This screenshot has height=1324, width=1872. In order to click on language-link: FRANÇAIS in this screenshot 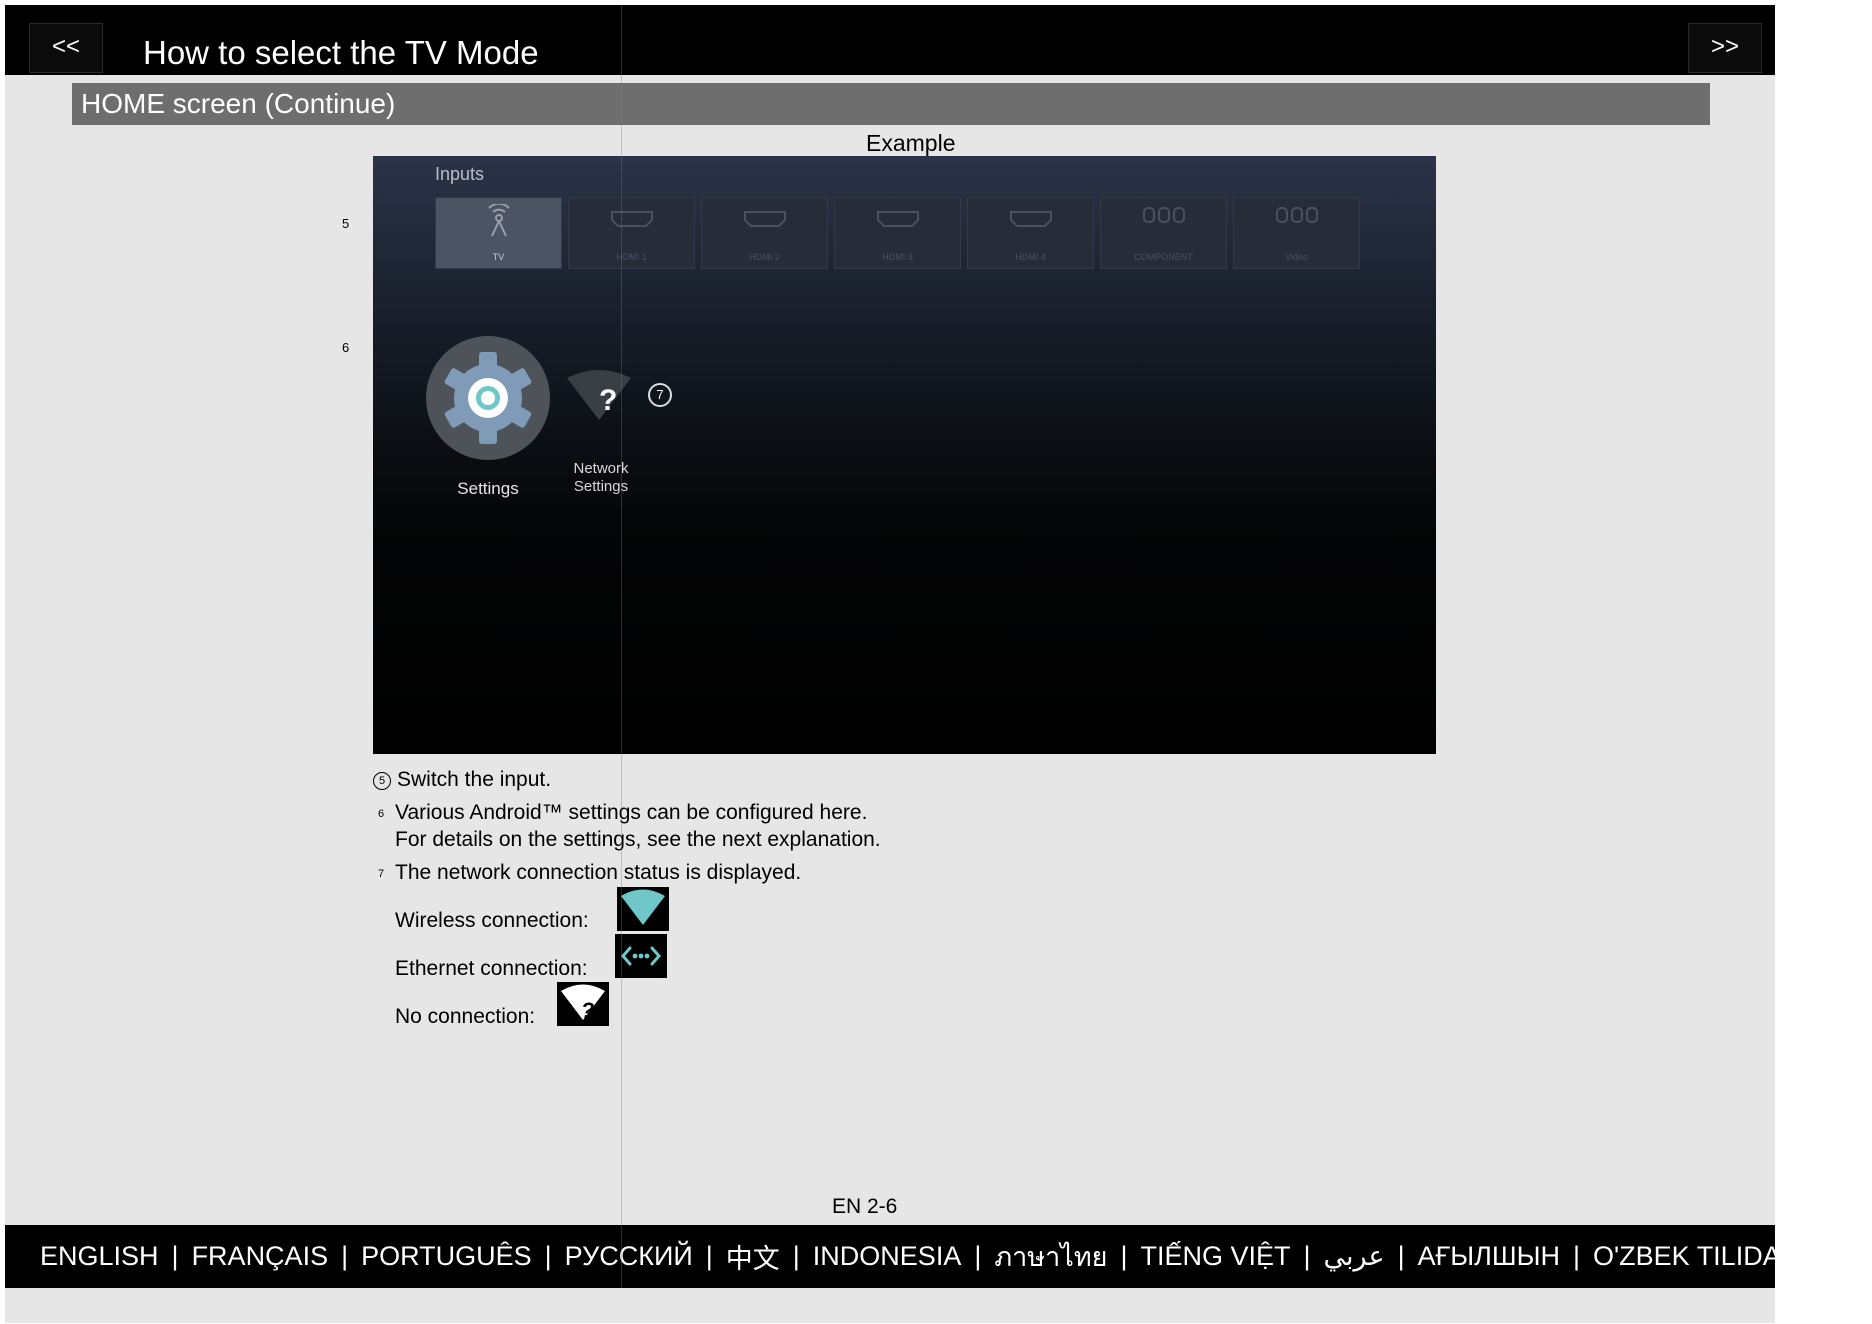, I will do `click(260, 1256)`.